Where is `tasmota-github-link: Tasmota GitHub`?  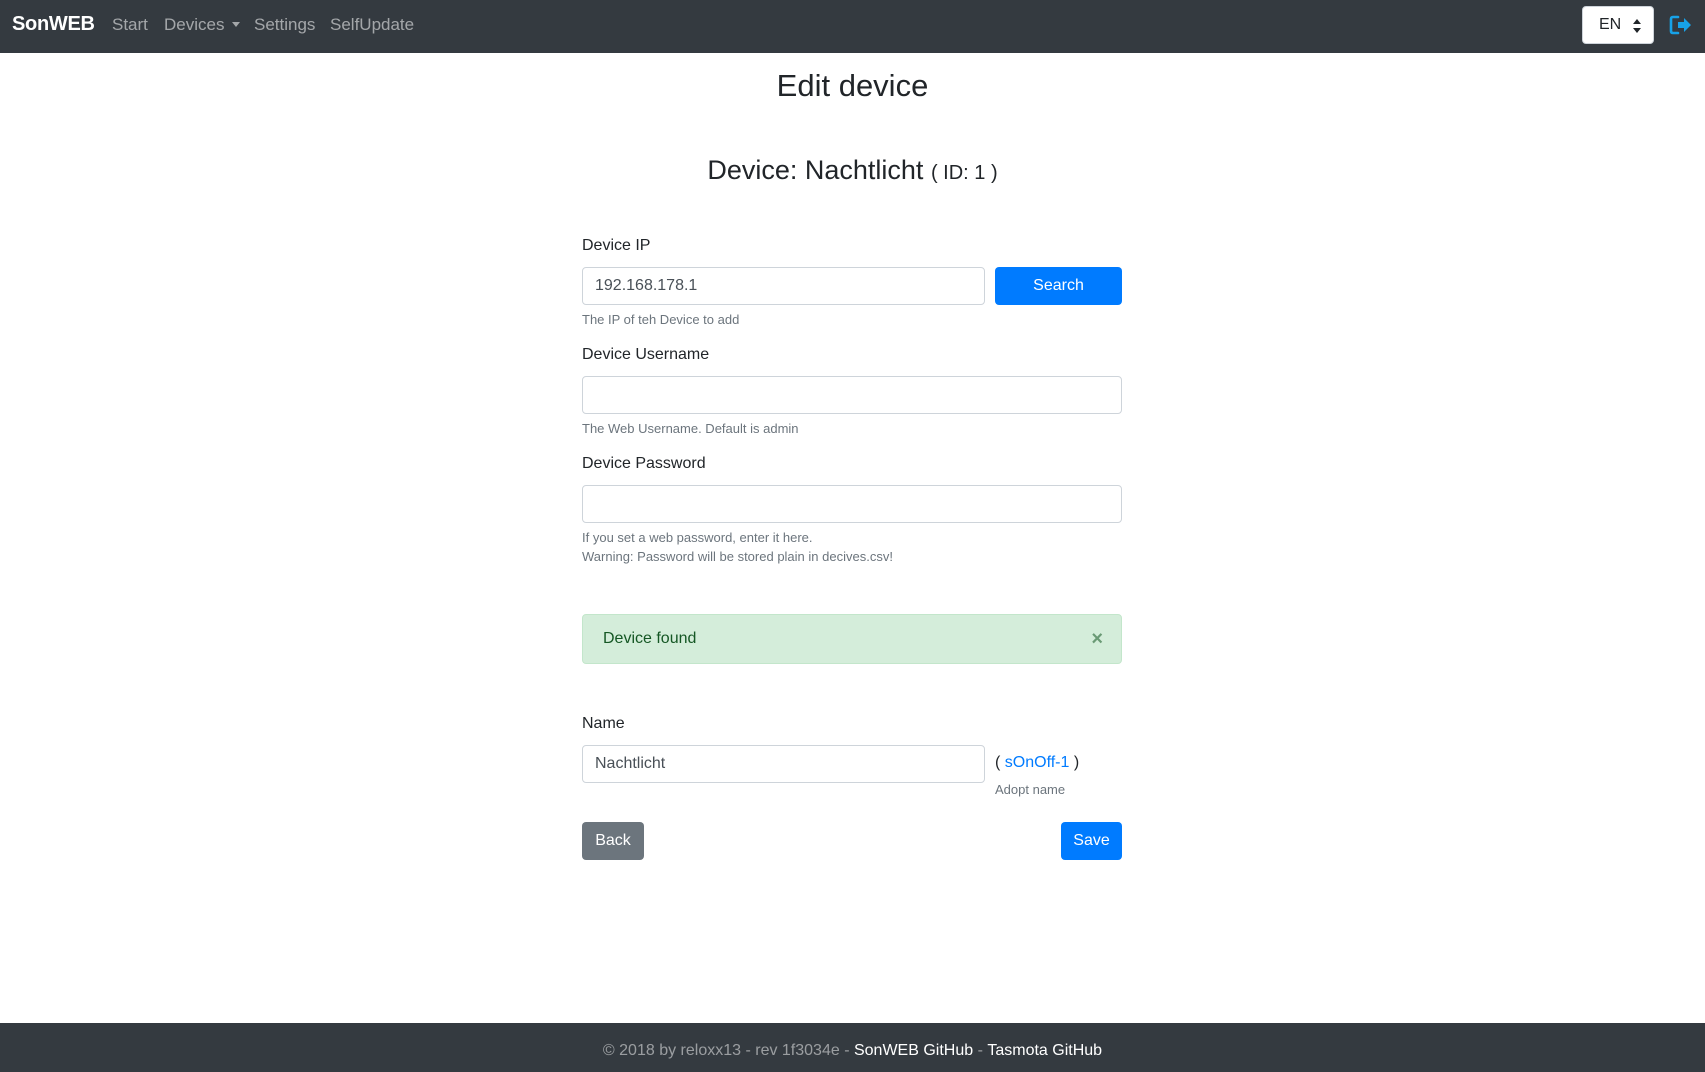 tasmota-github-link: Tasmota GitHub is located at coordinates (1044, 1050).